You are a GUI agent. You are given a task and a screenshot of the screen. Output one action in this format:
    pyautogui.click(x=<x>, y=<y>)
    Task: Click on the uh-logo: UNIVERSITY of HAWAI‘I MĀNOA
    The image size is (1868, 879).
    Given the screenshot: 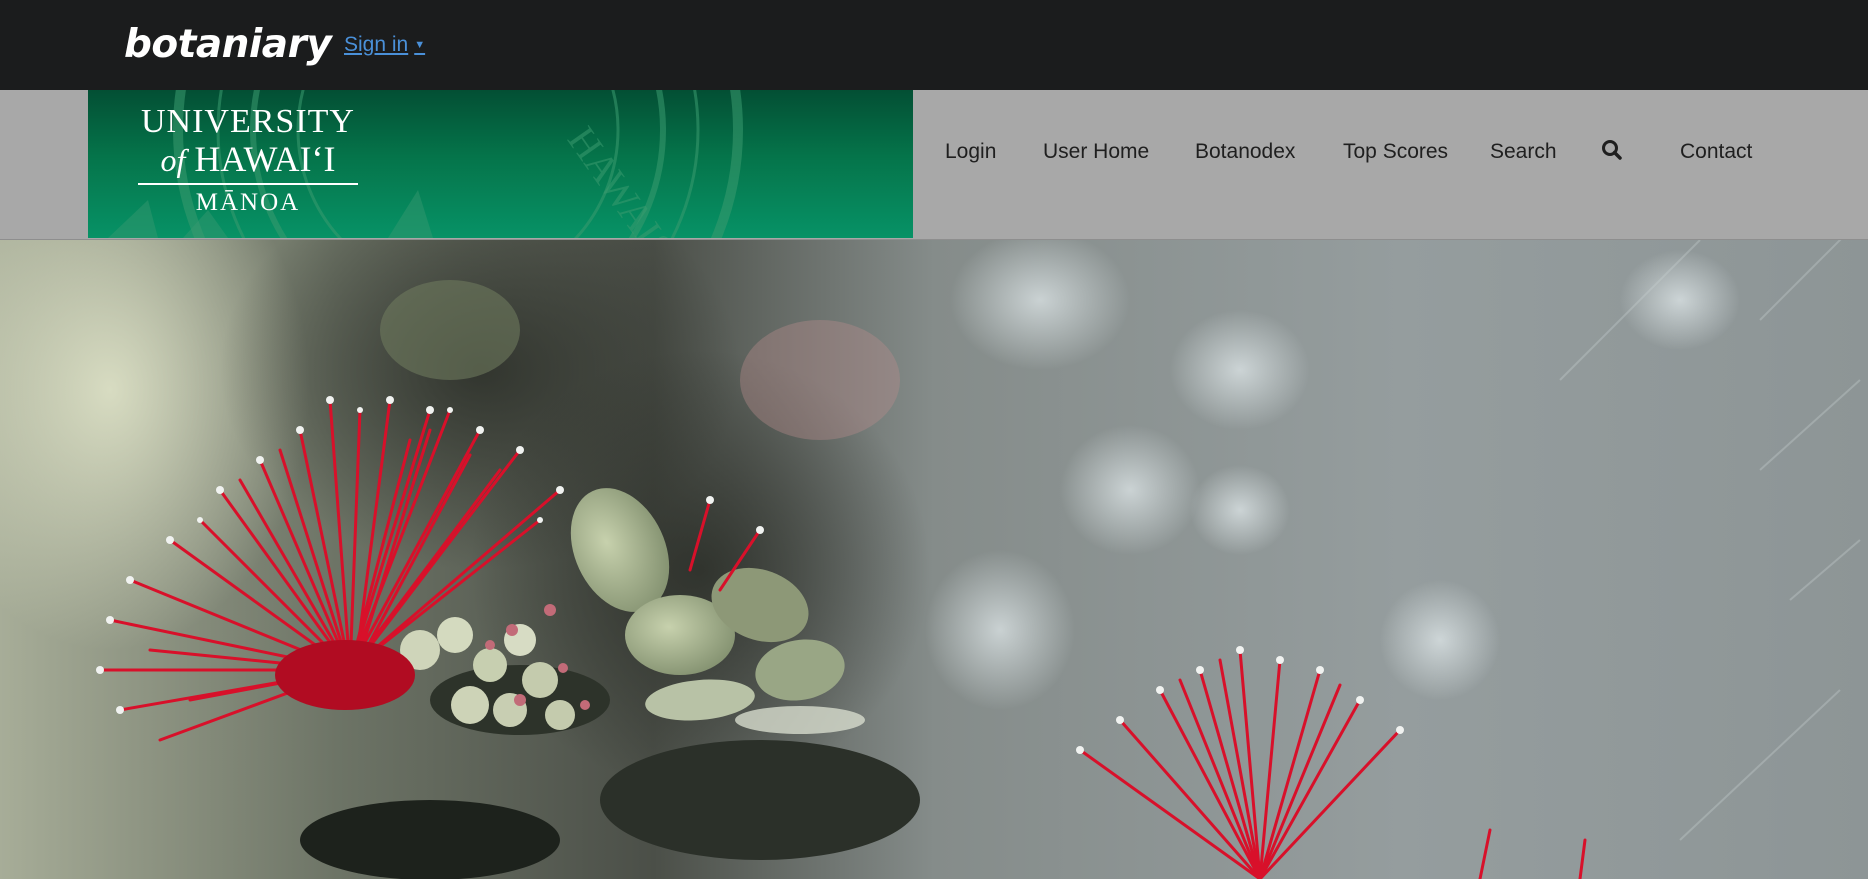 What is the action you would take?
    pyautogui.click(x=248, y=160)
    